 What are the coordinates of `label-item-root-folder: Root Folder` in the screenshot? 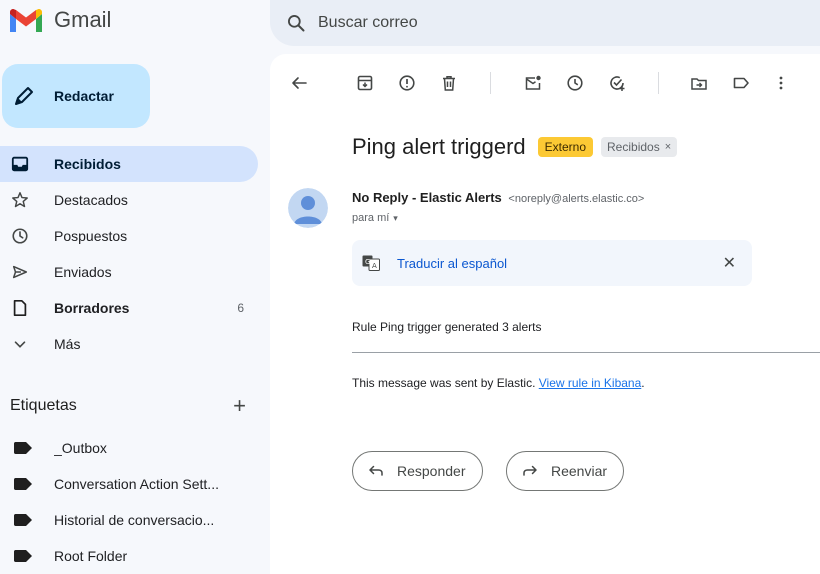 It's located at (129, 556).